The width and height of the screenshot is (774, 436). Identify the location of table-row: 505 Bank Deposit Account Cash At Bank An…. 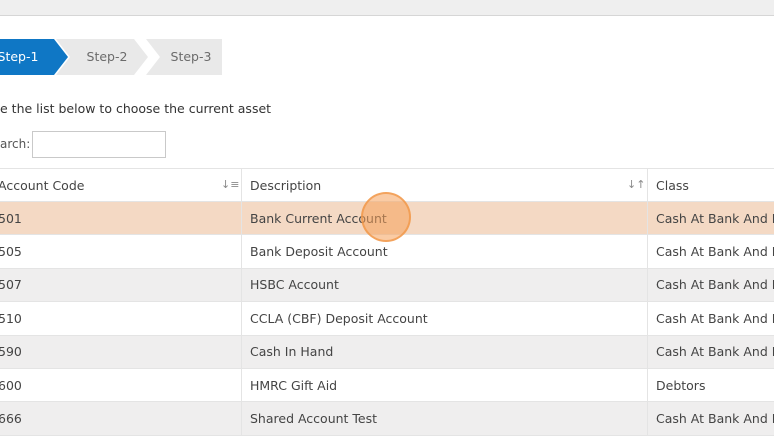
(387, 252).